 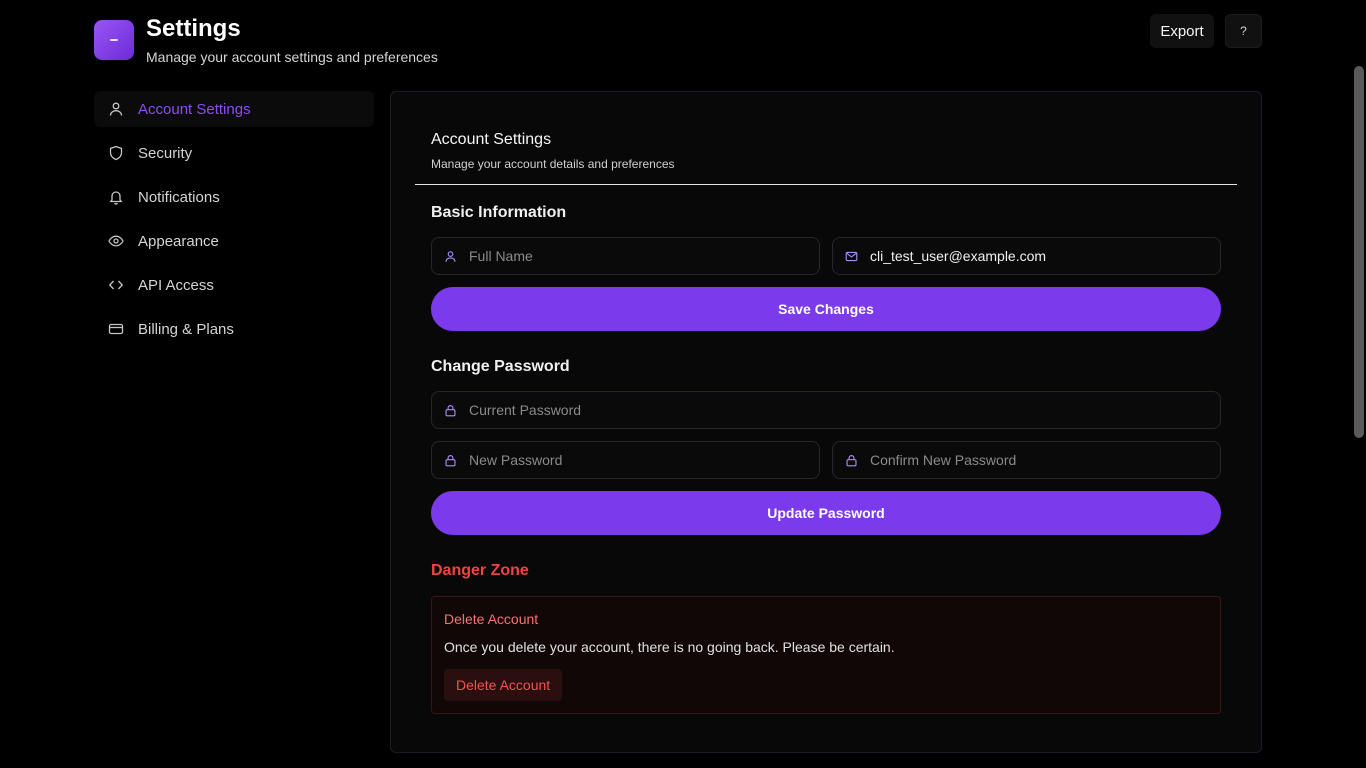 I want to click on eye-icon, so click(x=116, y=241).